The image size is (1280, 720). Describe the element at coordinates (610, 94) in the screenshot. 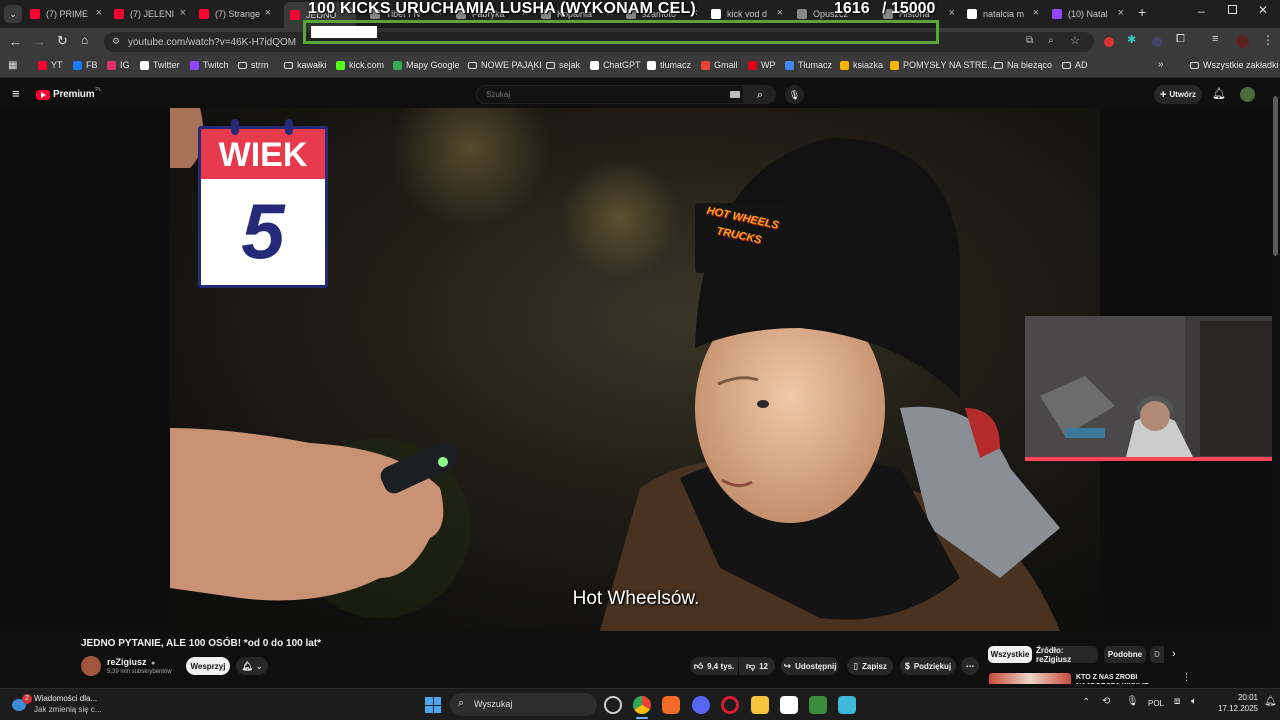

I see `search-input: Szukaj` at that location.